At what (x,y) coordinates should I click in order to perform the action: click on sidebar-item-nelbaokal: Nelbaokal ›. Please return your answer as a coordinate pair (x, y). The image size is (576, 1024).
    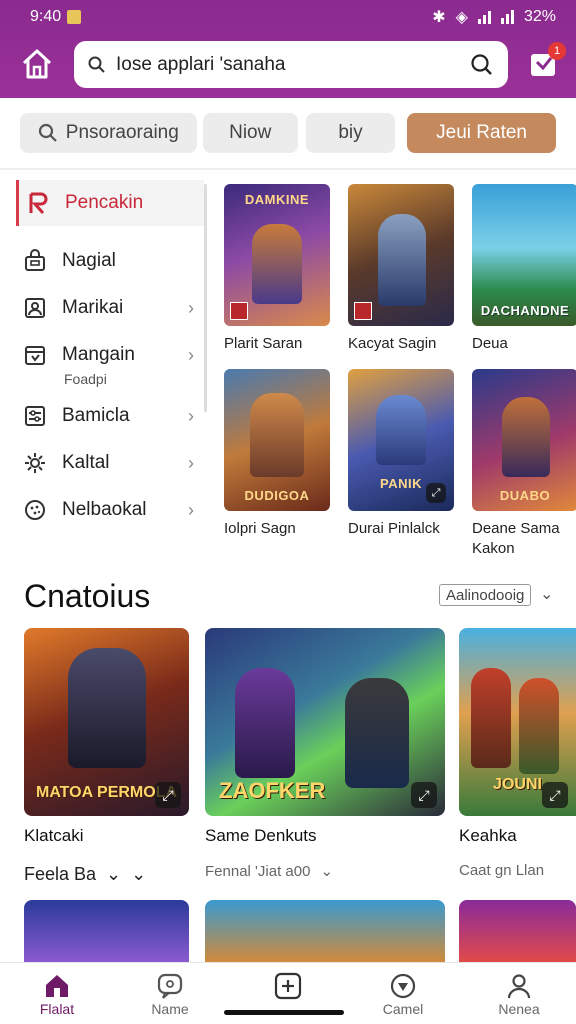
    Looking at the image, I should click on (110, 510).